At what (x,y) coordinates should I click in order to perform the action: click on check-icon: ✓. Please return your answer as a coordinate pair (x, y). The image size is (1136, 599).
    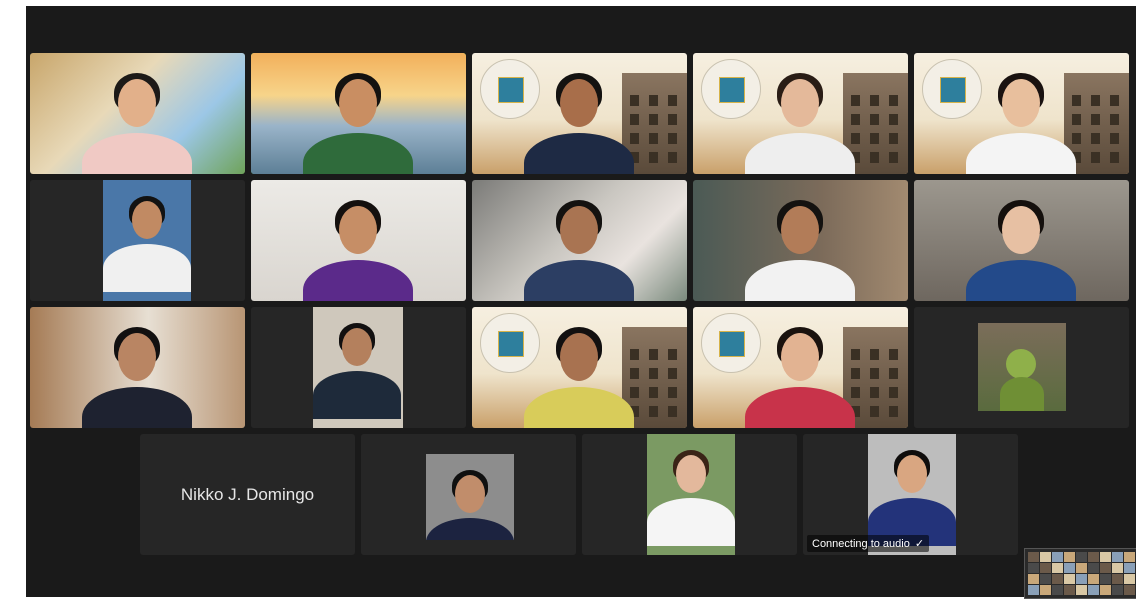
    Looking at the image, I should click on (919, 544).